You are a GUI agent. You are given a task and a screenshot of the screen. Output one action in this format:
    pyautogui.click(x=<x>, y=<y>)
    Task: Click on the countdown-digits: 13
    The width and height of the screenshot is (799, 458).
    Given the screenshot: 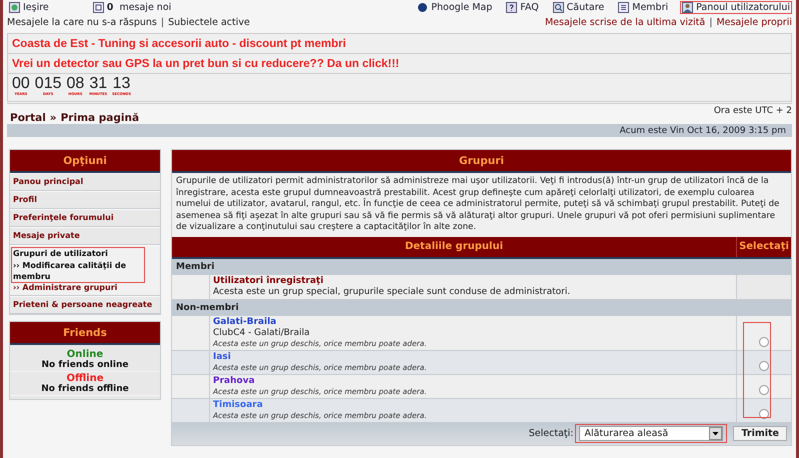 What is the action you would take?
    pyautogui.click(x=121, y=83)
    